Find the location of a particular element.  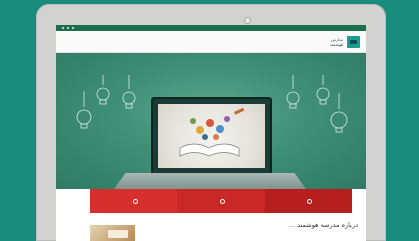

clock-icon is located at coordinates (310, 201).